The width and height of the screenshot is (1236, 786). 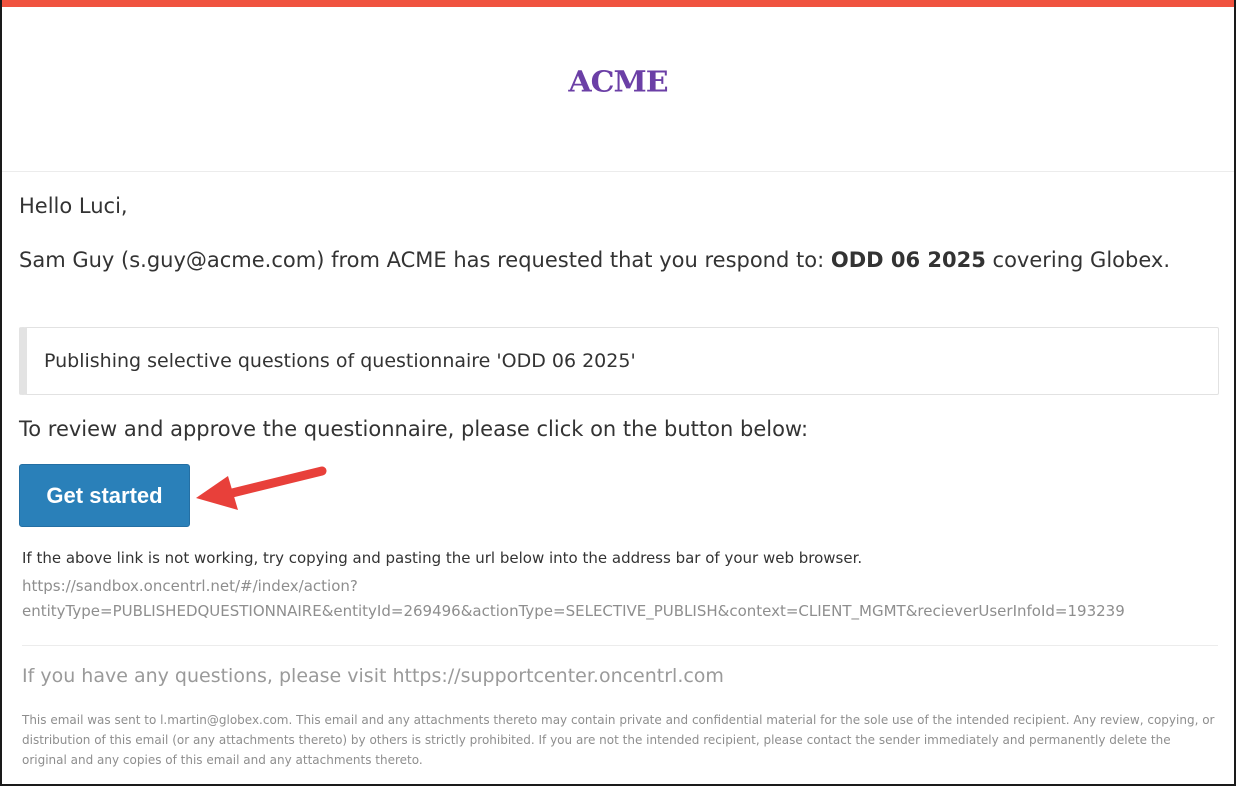 What do you see at coordinates (261, 488) in the screenshot?
I see `red-arrow-icon` at bounding box center [261, 488].